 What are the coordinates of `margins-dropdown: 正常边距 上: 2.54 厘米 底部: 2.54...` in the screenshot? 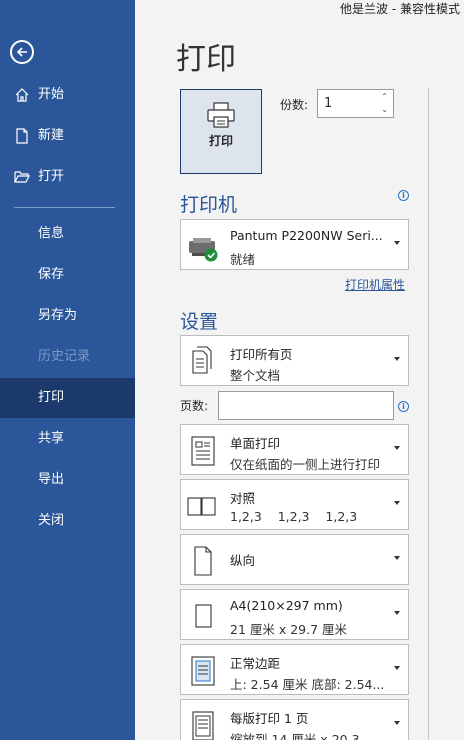 It's located at (294, 669).